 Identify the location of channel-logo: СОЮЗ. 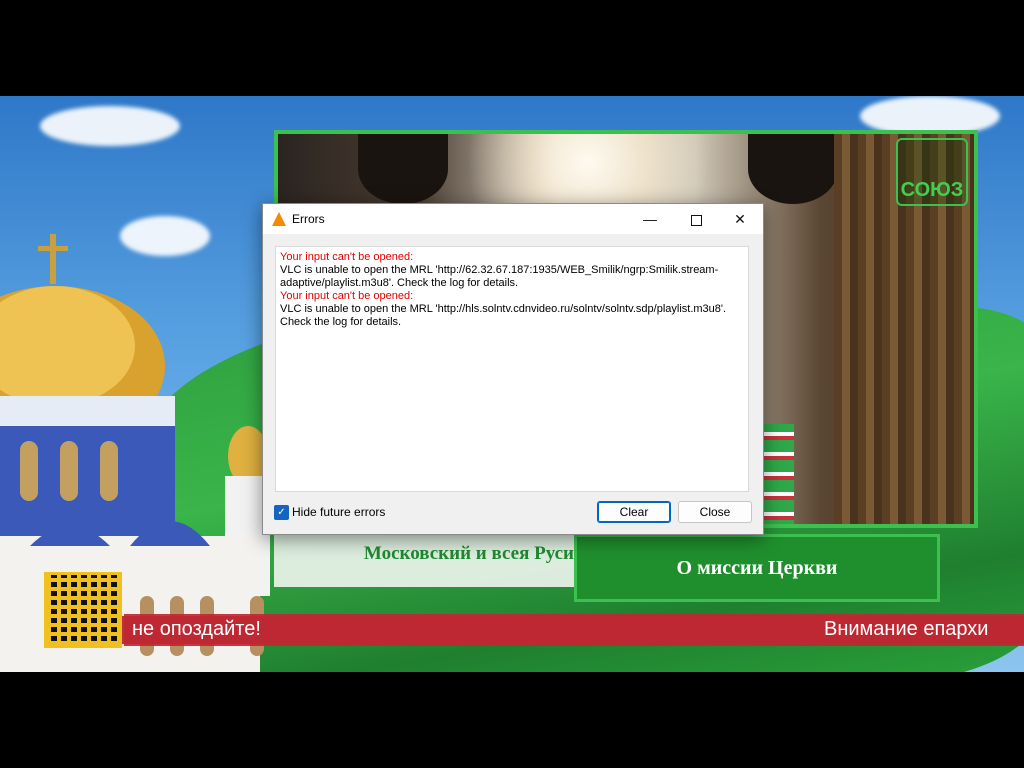
(932, 172).